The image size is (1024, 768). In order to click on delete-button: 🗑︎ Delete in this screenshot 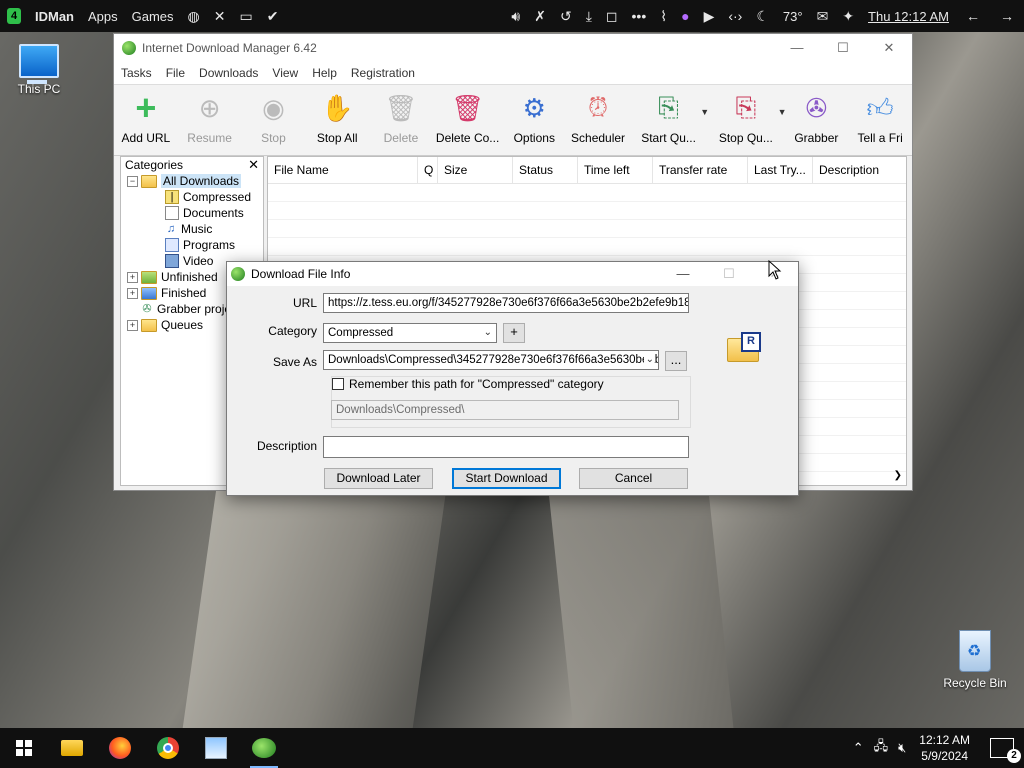, I will do `click(401, 120)`.